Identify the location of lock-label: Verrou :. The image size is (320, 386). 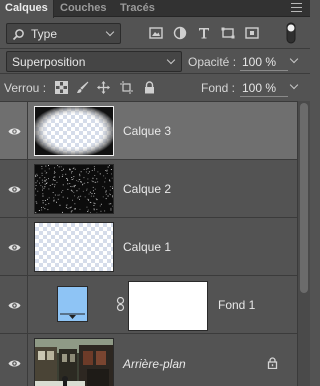
(25, 88).